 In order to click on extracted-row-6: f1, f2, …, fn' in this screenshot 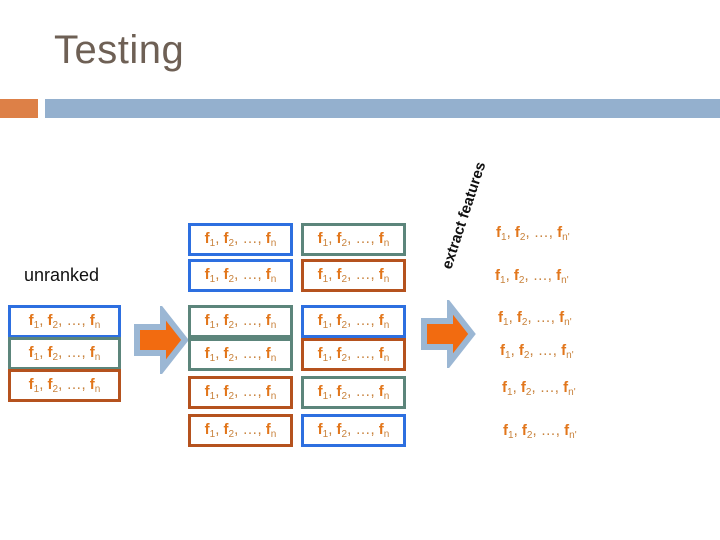, I will do `click(540, 431)`.